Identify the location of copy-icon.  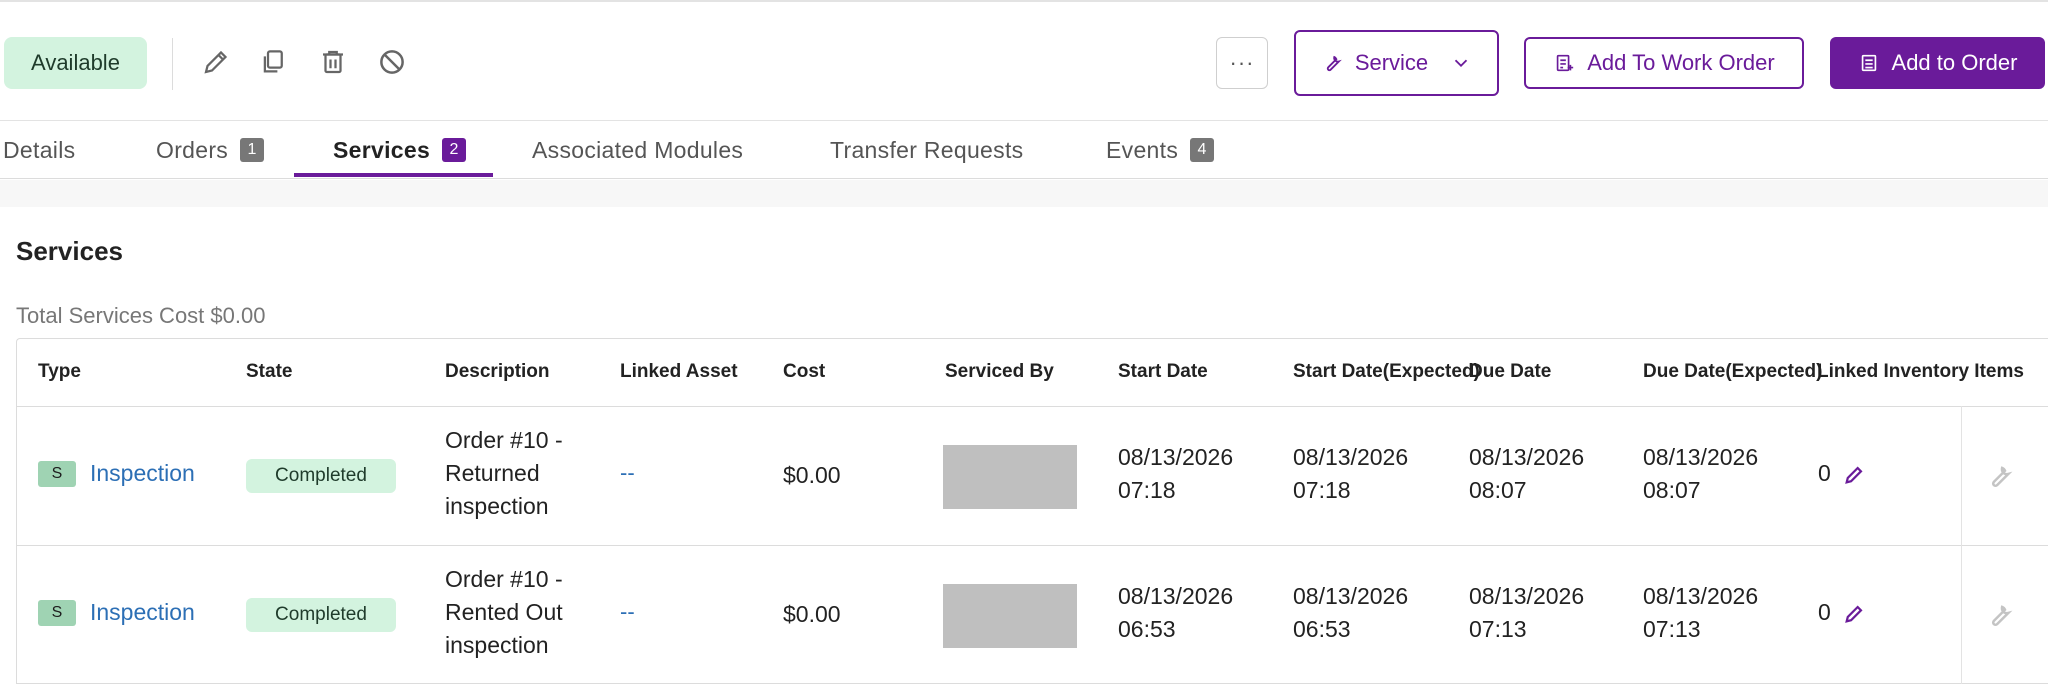
(273, 62).